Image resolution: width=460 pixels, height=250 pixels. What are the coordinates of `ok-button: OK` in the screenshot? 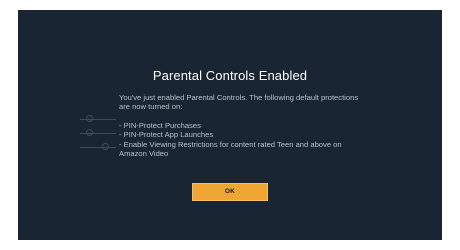 It's located at (230, 192).